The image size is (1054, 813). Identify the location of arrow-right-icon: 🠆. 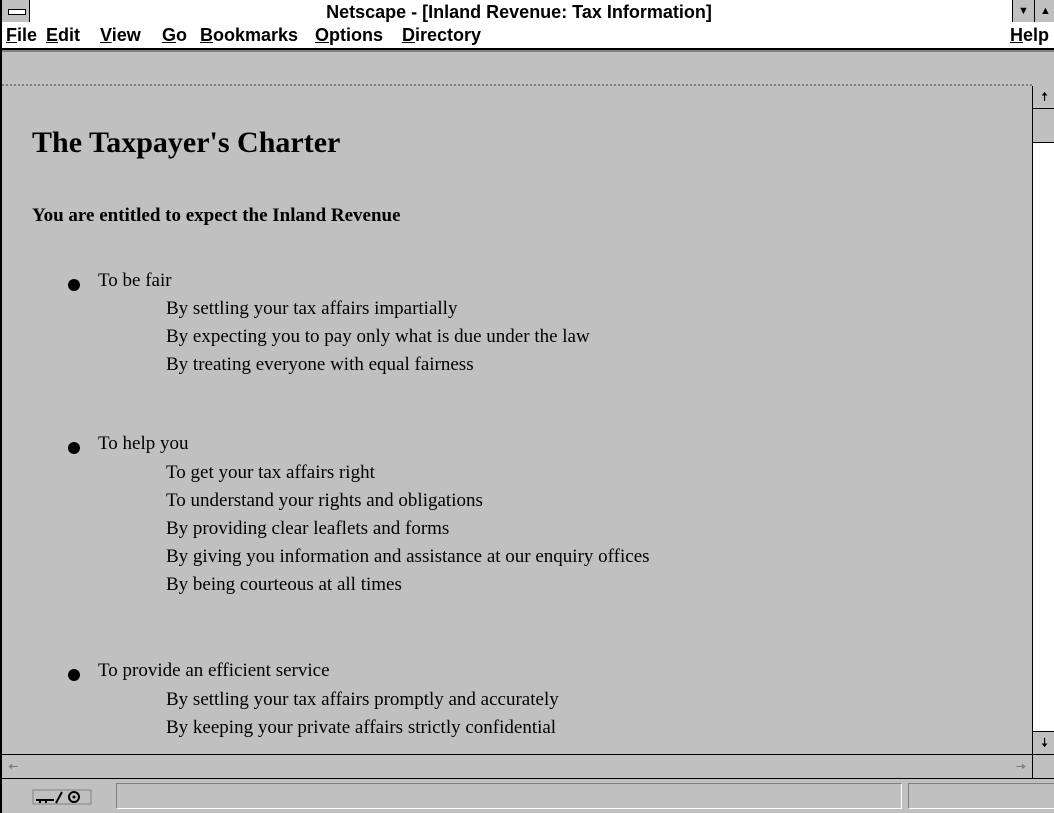
(1021, 766).